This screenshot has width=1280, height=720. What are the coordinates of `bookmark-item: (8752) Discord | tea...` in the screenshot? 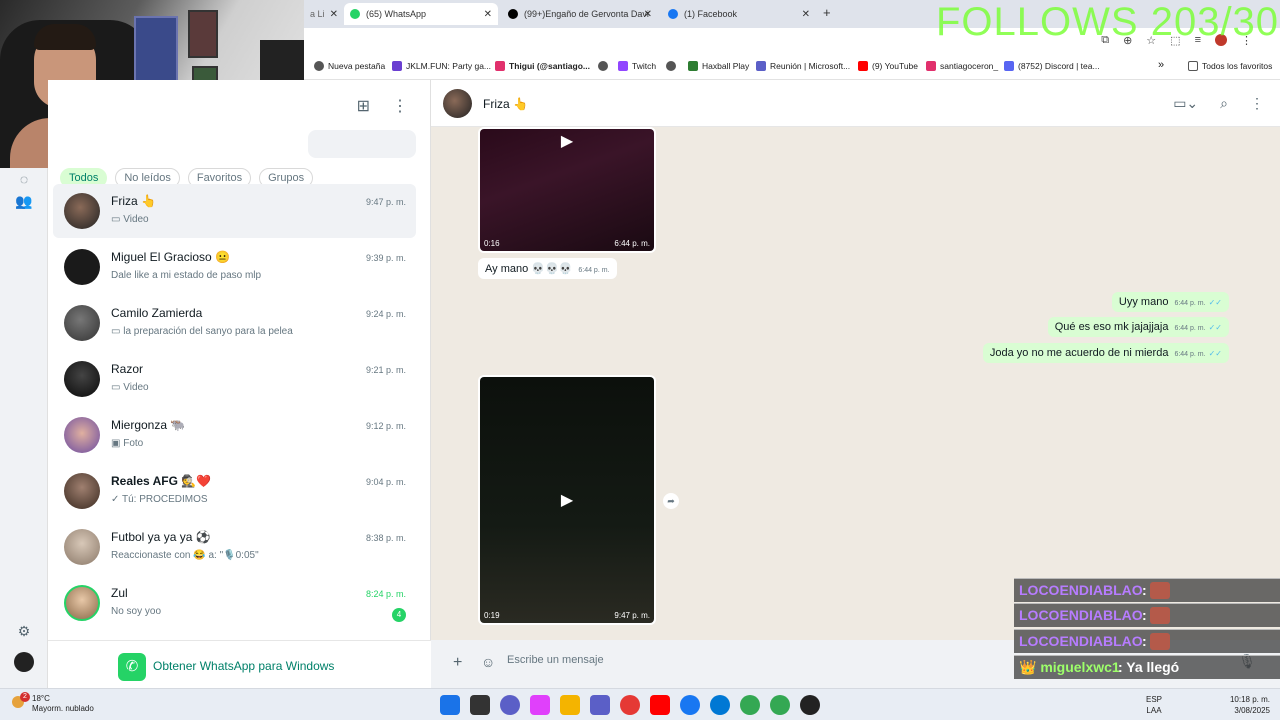 It's located at (1052, 66).